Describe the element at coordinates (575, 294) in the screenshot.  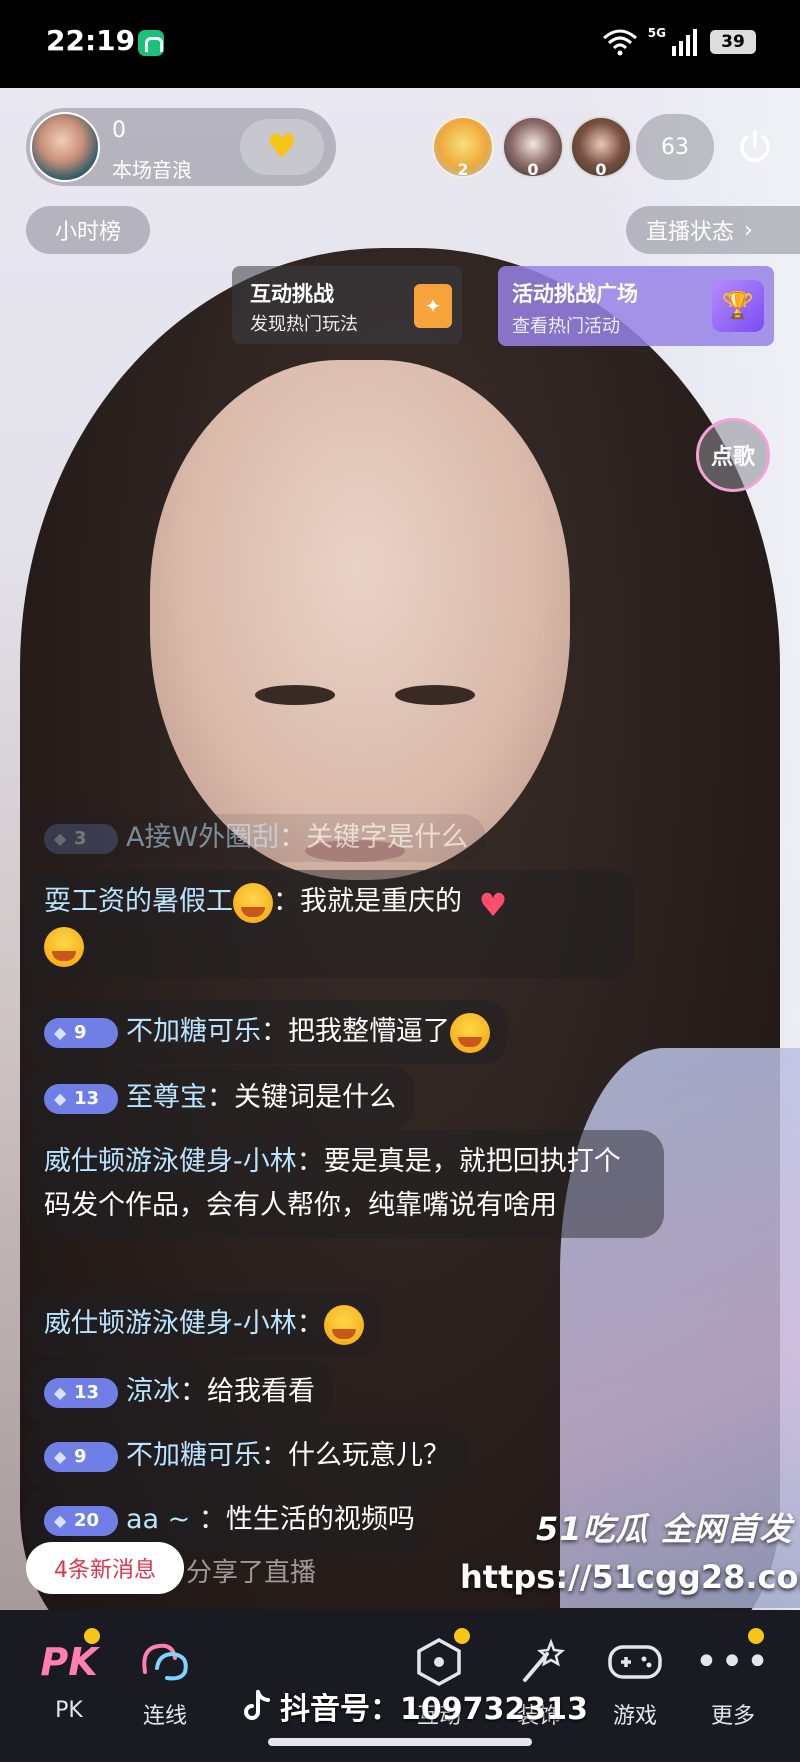
I see `plaza-title: 活动挑战广场` at that location.